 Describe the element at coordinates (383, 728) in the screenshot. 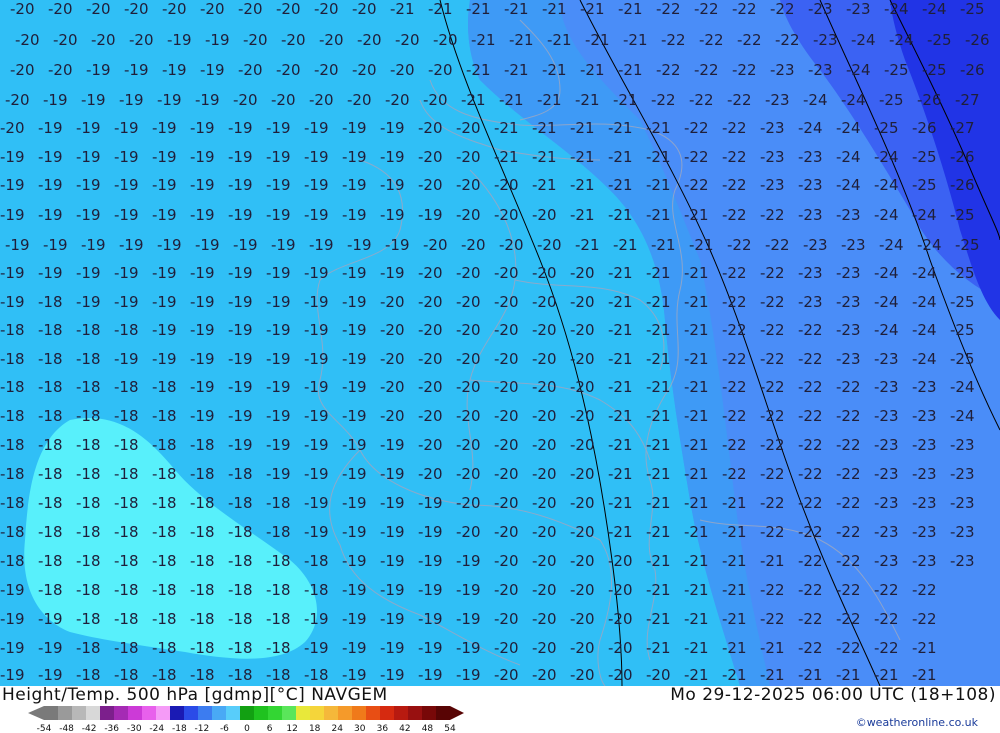

I see `scale-tick-label: 36` at that location.